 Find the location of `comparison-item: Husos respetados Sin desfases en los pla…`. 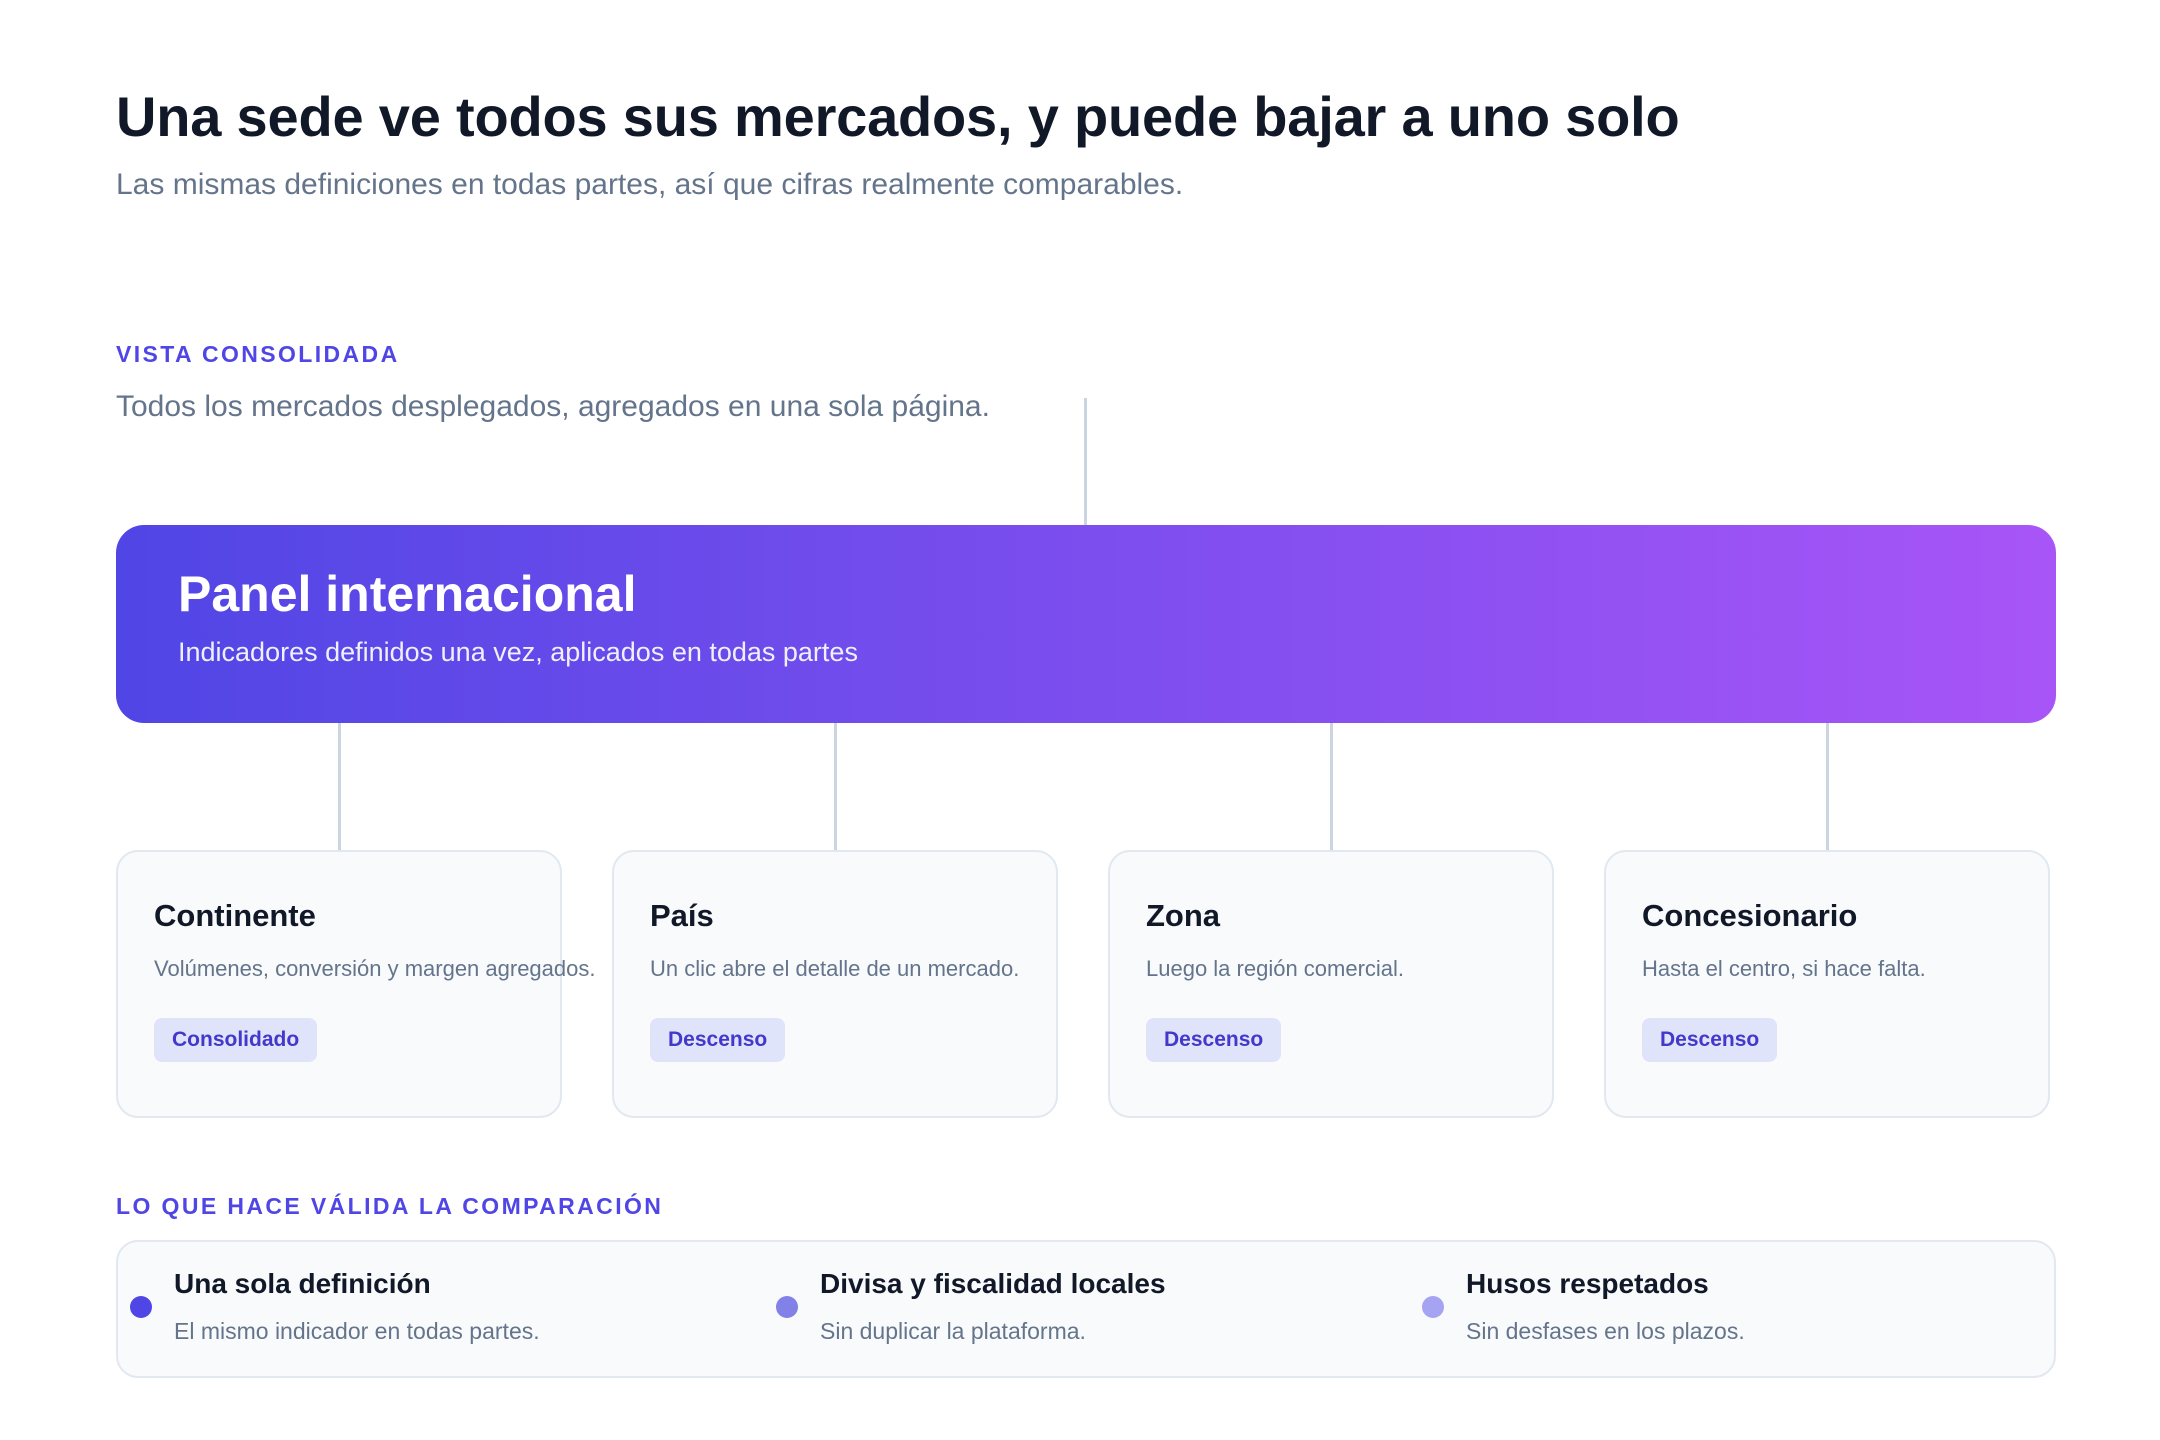

comparison-item: Husos respetados Sin desfases en los pla… is located at coordinates (1730, 1309).